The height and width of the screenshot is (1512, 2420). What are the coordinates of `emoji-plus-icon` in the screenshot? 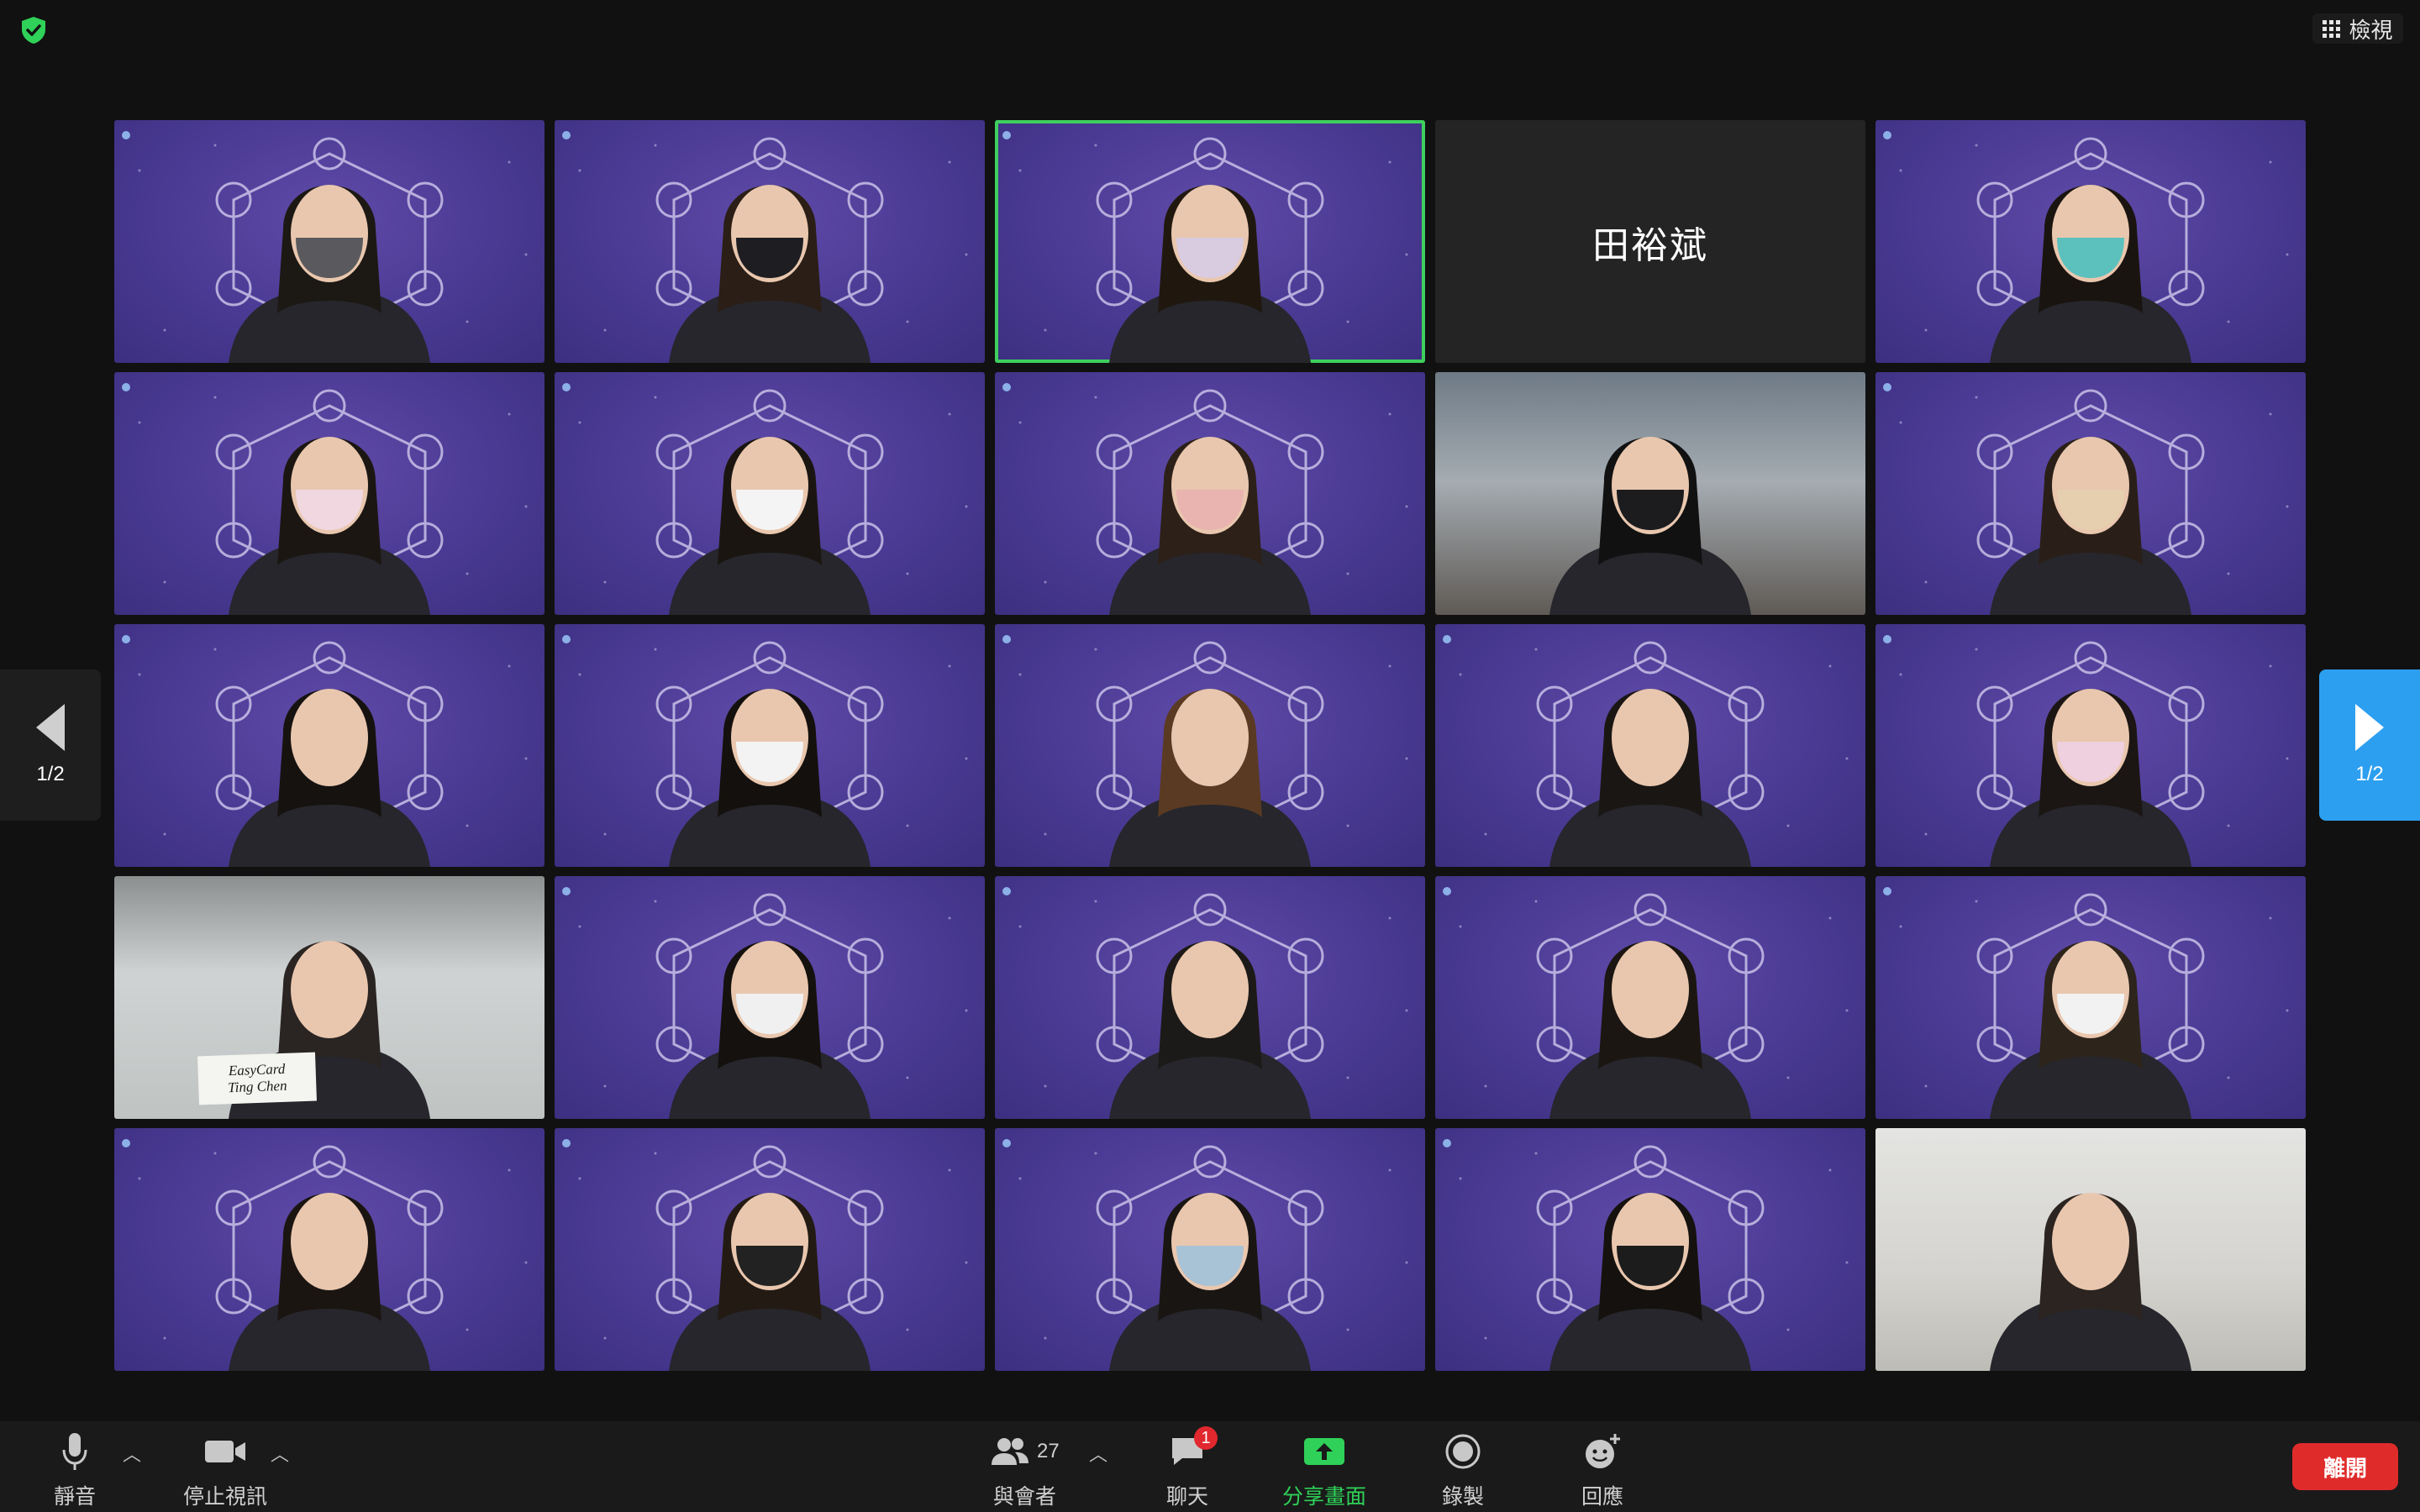 It's located at (1602, 1451).